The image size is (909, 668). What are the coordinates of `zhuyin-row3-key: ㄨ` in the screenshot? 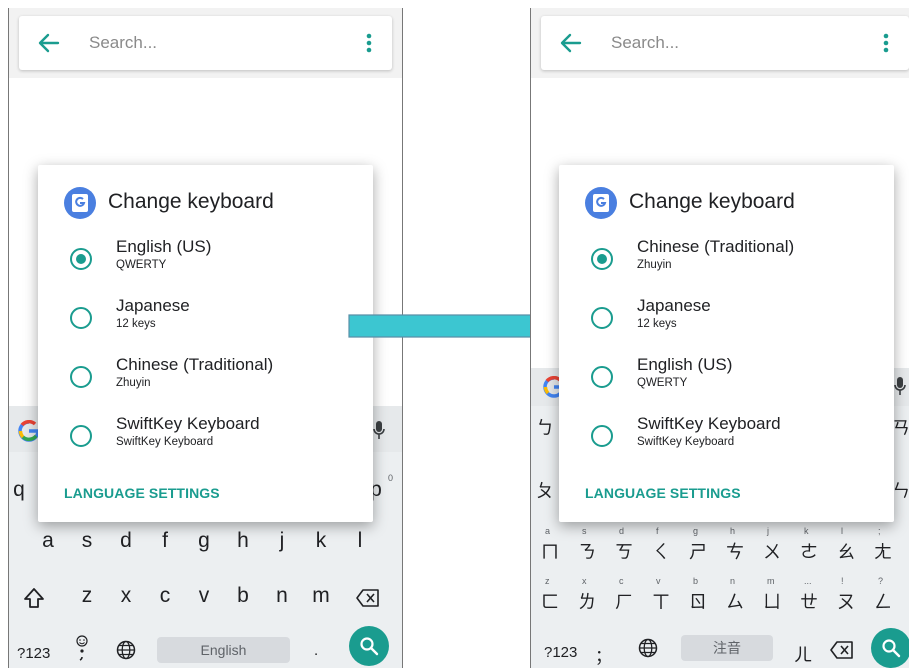 It's located at (772, 551).